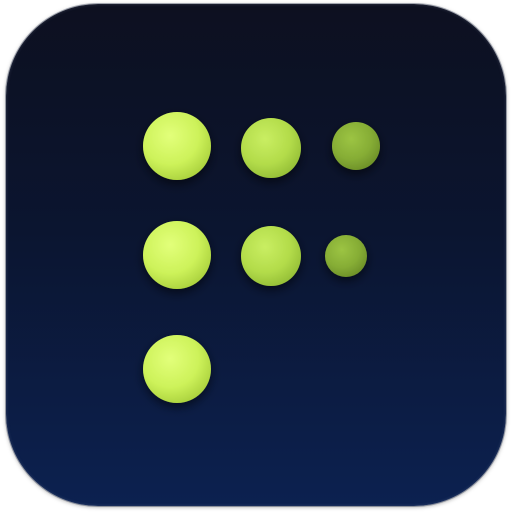 The width and height of the screenshot is (512, 512). I want to click on dot-row1-small, so click(356, 146).